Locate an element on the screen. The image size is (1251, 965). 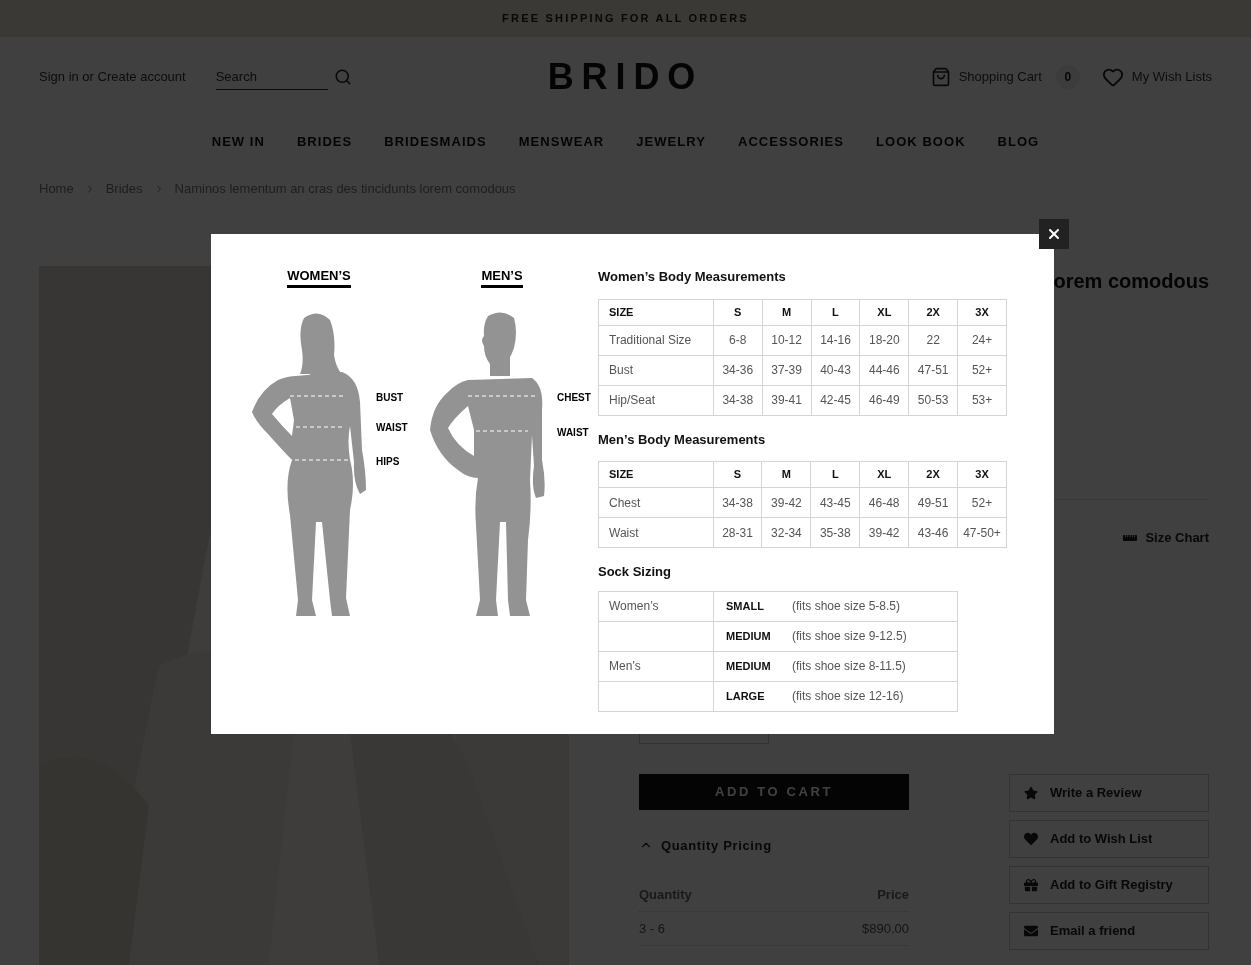
table-cell: 50-53 is located at coordinates (933, 400).